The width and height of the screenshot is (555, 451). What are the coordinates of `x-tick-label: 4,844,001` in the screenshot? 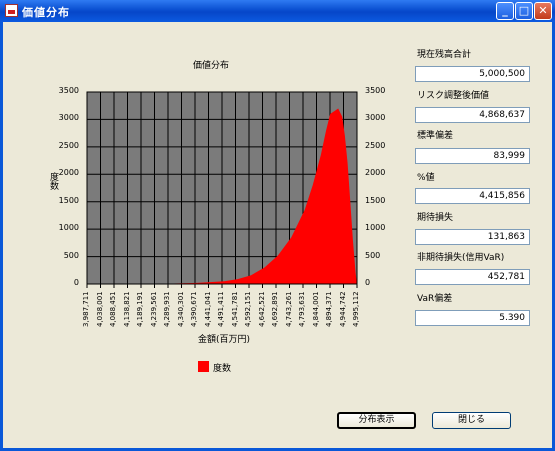 It's located at (315, 309).